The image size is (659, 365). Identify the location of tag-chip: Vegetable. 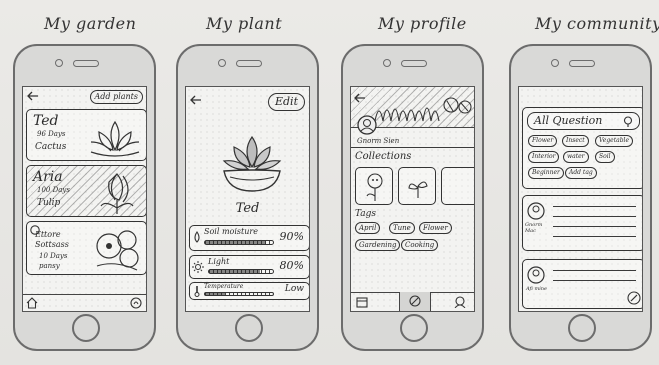
(614, 141).